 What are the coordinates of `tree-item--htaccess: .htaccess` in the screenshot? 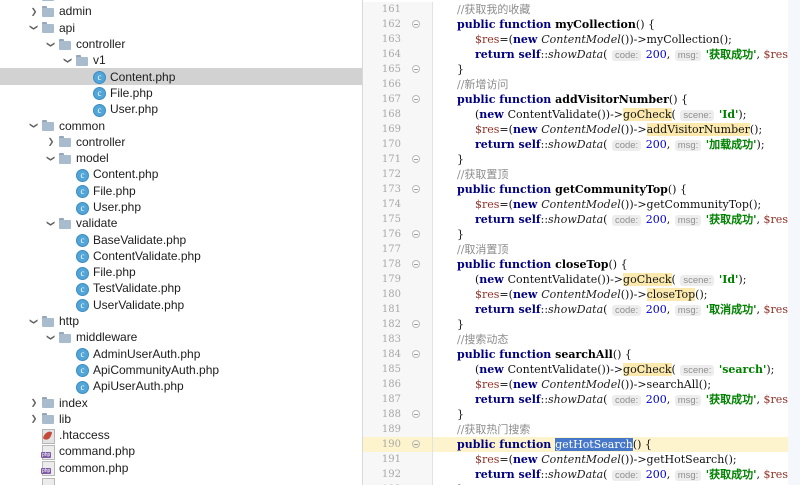 It's located at (181, 435).